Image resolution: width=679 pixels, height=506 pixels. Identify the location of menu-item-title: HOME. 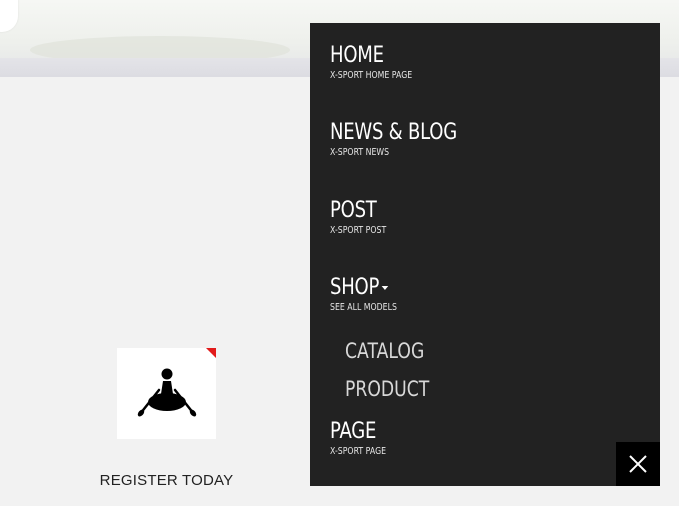
(373, 56).